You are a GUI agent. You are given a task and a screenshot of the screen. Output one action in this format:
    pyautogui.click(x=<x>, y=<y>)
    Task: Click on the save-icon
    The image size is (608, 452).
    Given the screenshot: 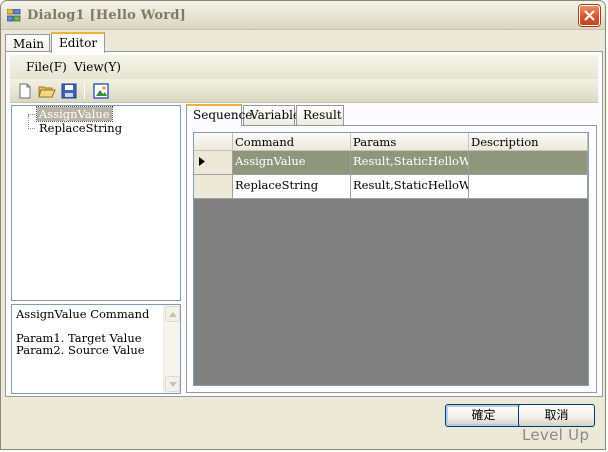 What is the action you would take?
    pyautogui.click(x=69, y=91)
    